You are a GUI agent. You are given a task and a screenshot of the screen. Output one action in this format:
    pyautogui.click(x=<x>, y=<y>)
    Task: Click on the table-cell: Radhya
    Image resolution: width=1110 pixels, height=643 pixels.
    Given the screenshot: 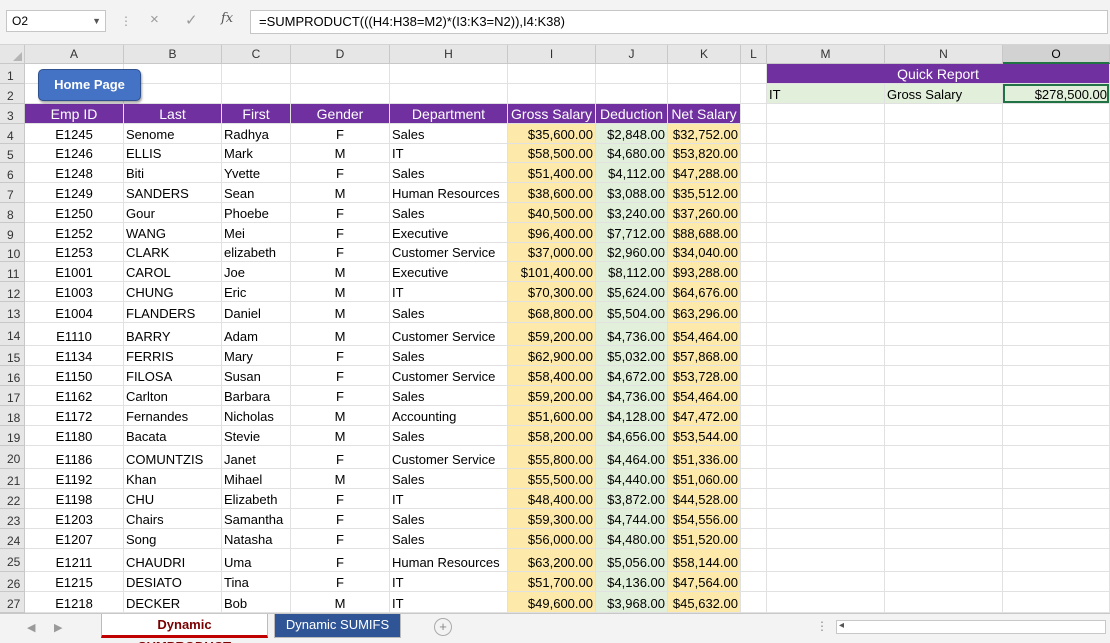 What is the action you would take?
    pyautogui.click(x=256, y=133)
    